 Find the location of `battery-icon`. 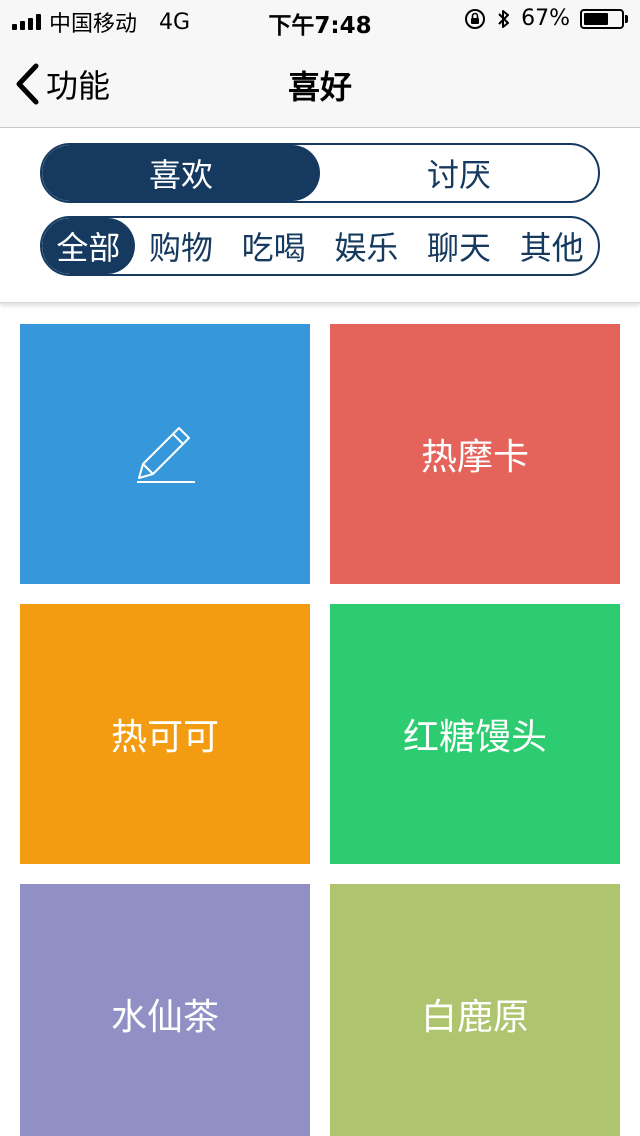

battery-icon is located at coordinates (604, 18).